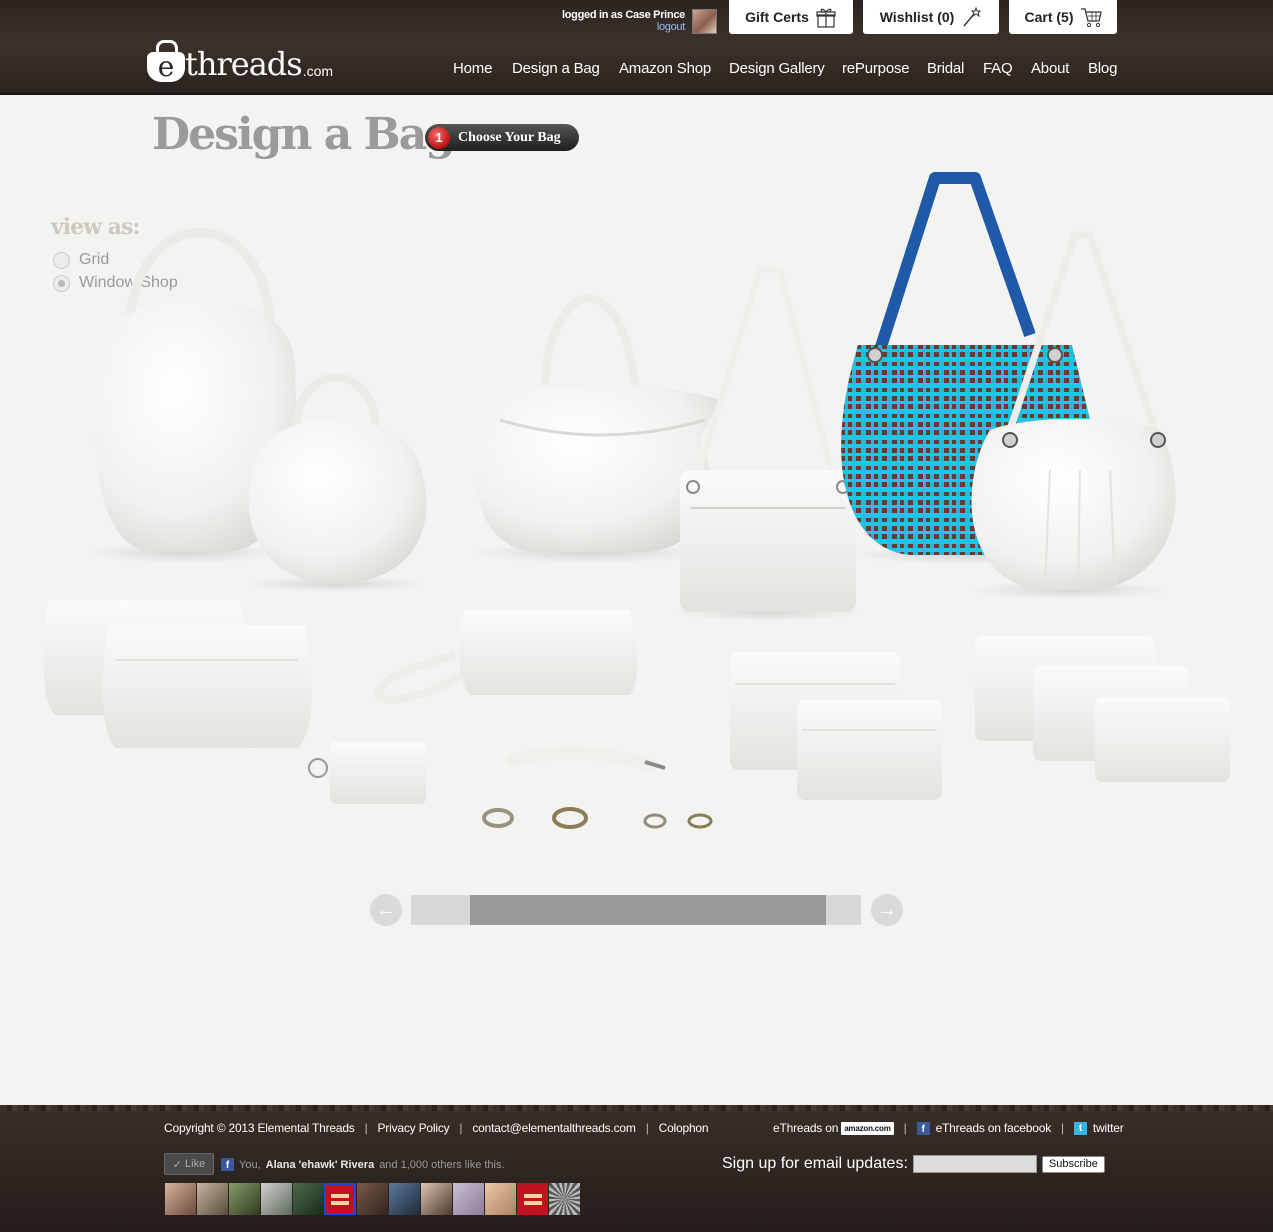 This screenshot has height=1232, width=1273. Describe the element at coordinates (1102, 68) in the screenshot. I see `nav-blog: Blog` at that location.